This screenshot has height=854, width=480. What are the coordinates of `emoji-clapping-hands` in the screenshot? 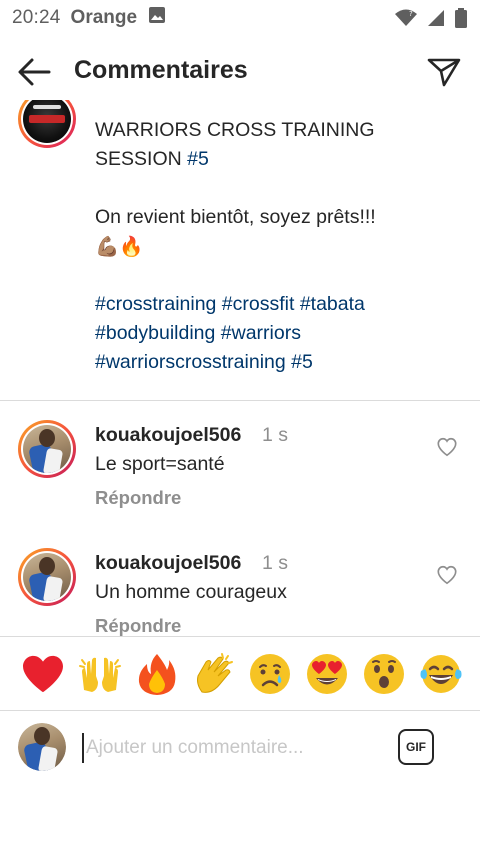 It's located at (214, 674).